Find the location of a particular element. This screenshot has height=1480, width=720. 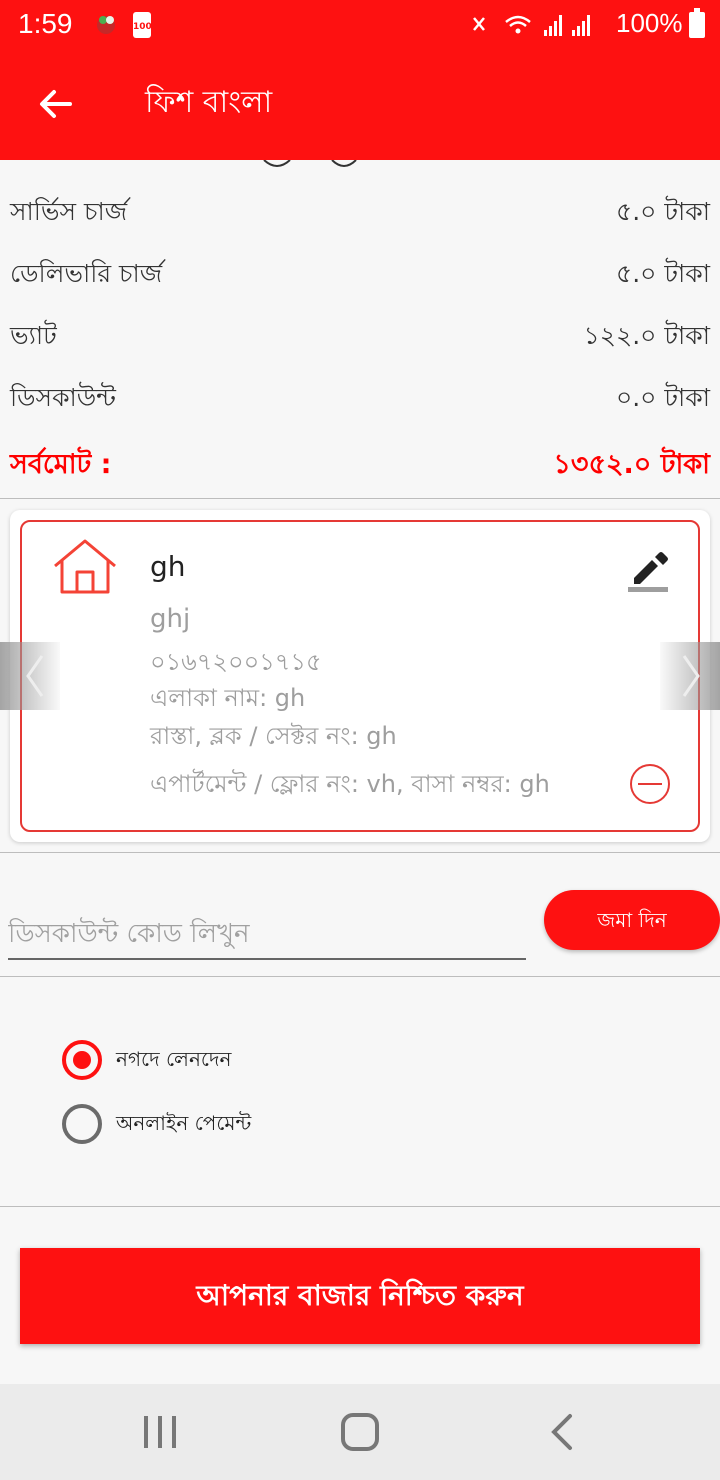

carousel-next-button is located at coordinates (690, 676).